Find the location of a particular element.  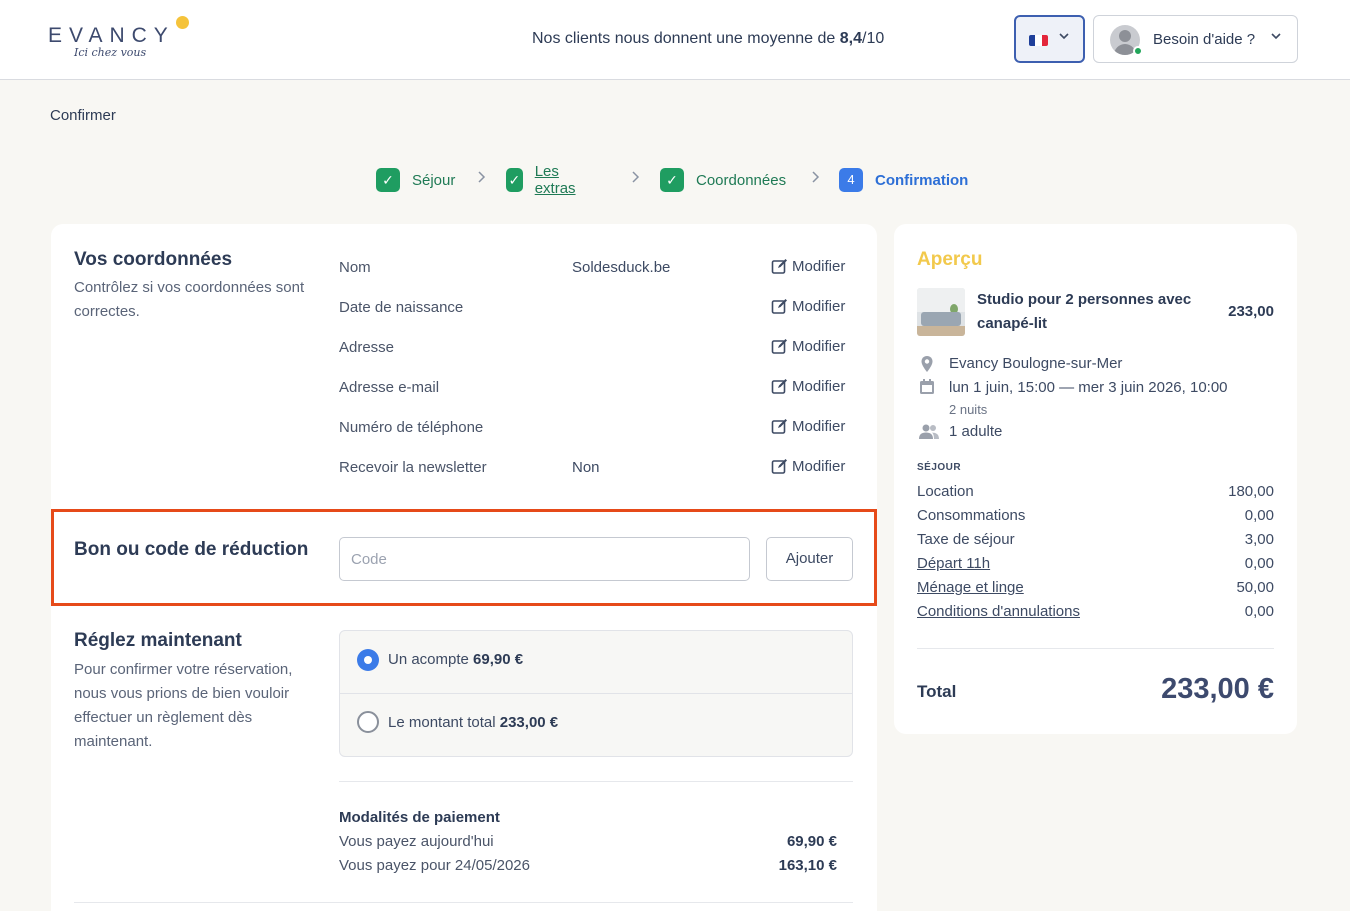

modality-label: Vous payez pour 24/05/2026 is located at coordinates (434, 865).